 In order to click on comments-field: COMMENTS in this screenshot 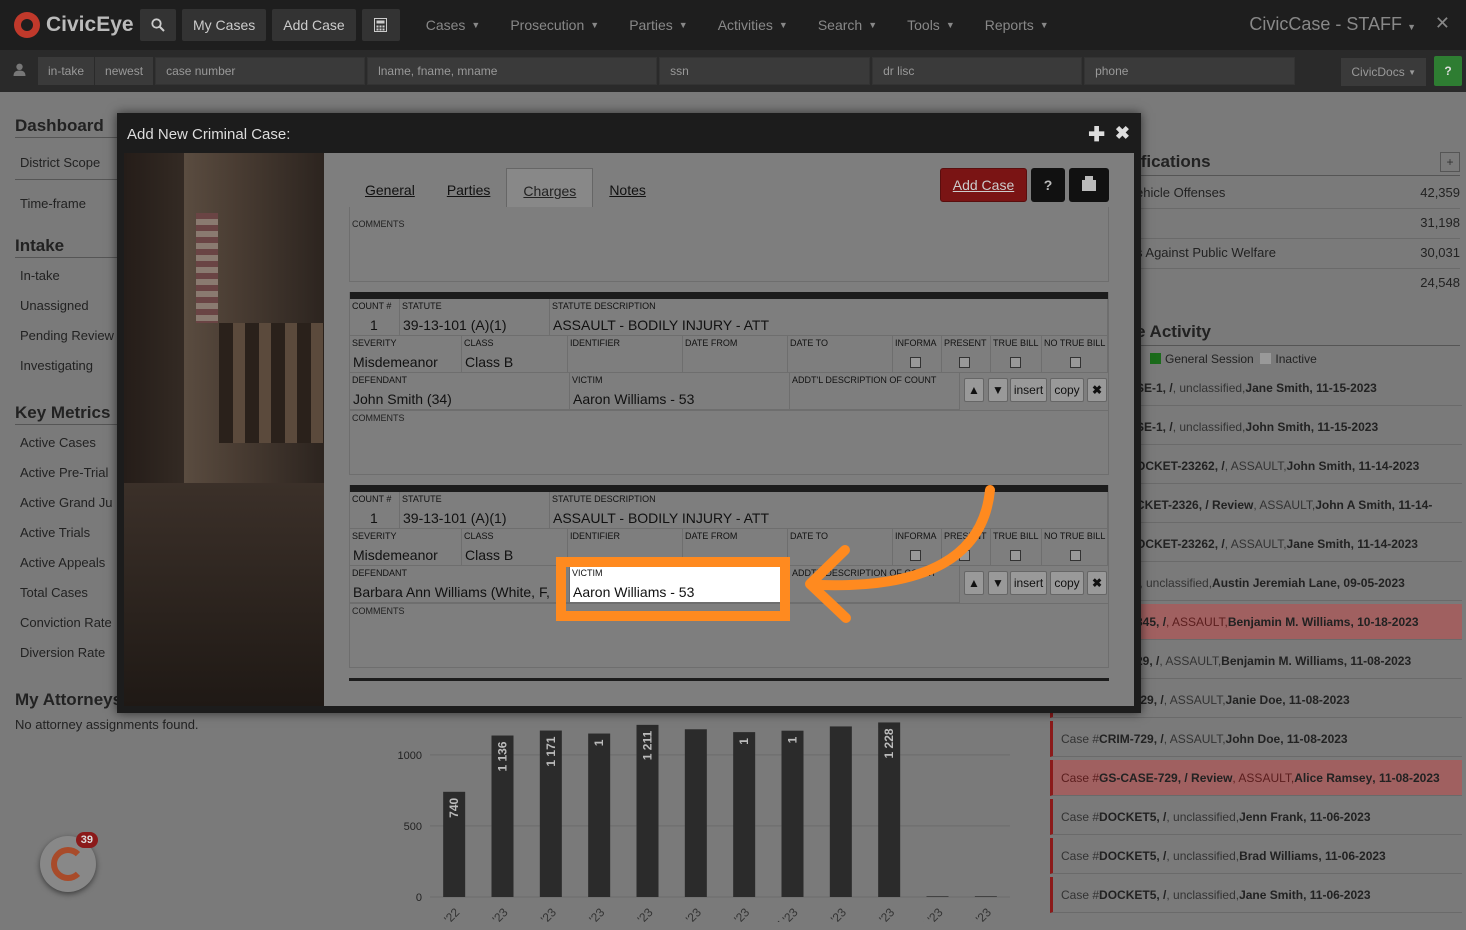, I will do `click(729, 442)`.